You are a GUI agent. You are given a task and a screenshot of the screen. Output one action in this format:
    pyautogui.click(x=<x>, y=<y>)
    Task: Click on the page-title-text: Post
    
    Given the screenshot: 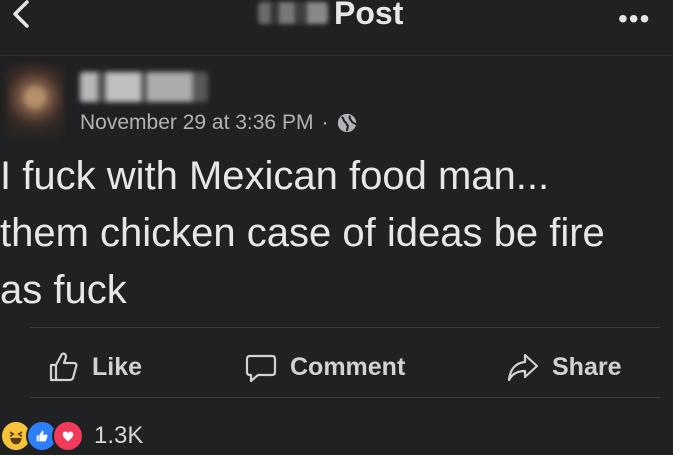 What is the action you would take?
    pyautogui.click(x=369, y=15)
    